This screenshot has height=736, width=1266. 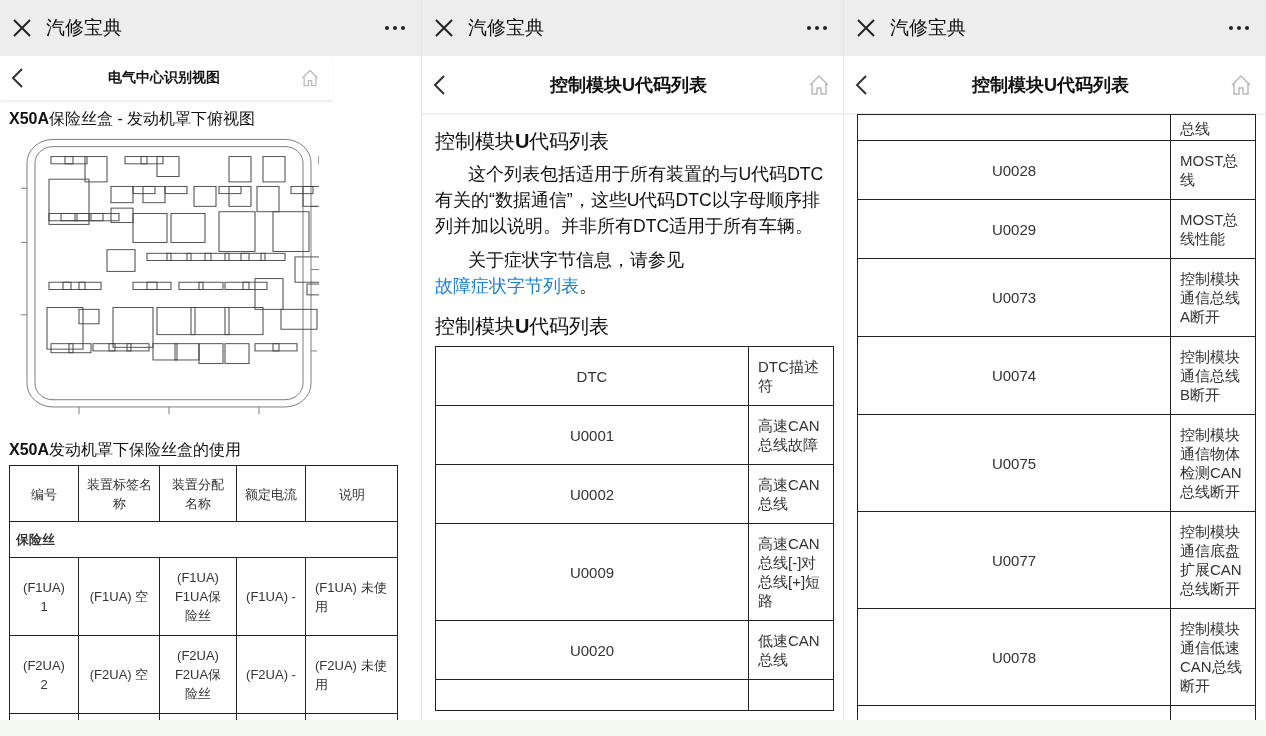 What do you see at coordinates (119, 596) in the screenshot?
I see `table-cell: (F1UA) 空` at bounding box center [119, 596].